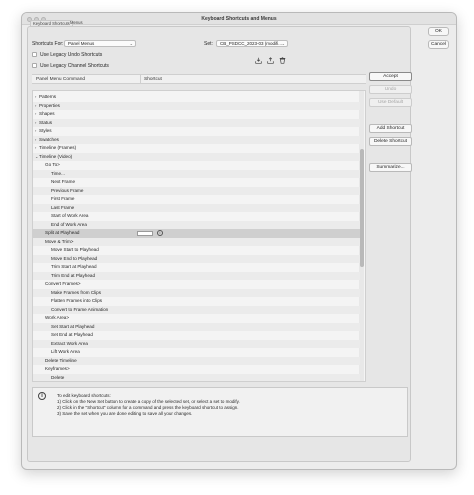  Describe the element at coordinates (196, 343) in the screenshot. I see `table-row: Extract Work Area` at that location.